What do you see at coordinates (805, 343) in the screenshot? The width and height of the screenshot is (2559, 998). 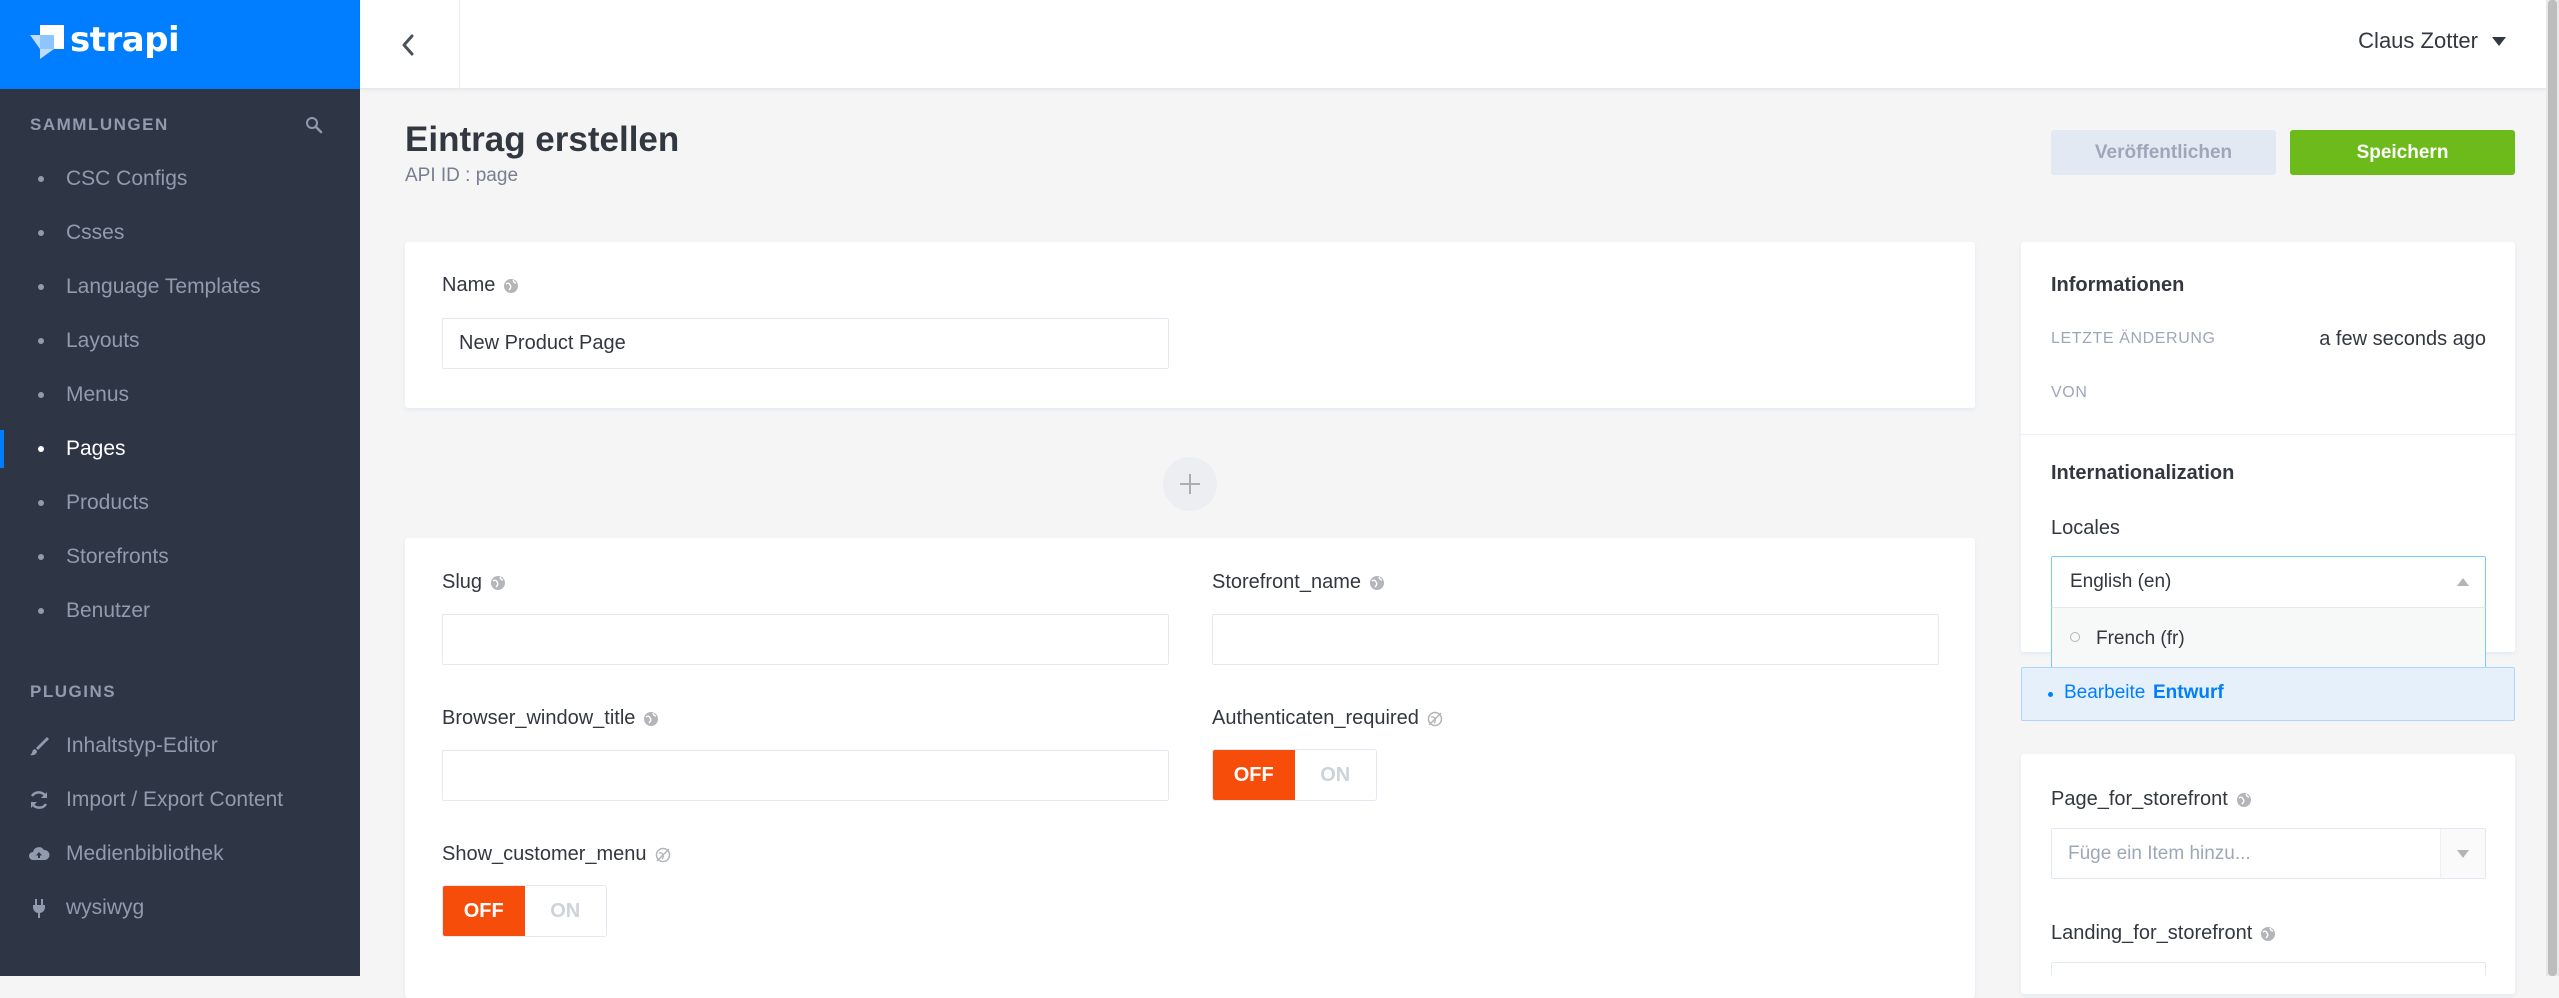 I see `name-input: New Product Page` at bounding box center [805, 343].